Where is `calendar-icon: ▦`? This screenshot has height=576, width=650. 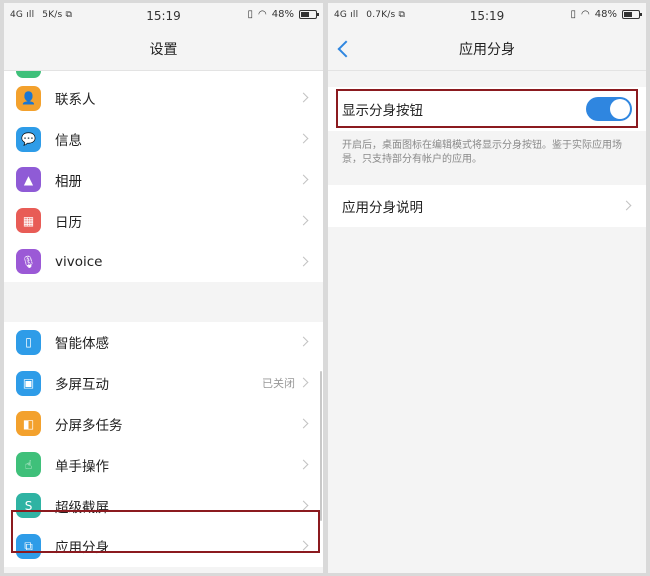 calendar-icon: ▦ is located at coordinates (28, 221).